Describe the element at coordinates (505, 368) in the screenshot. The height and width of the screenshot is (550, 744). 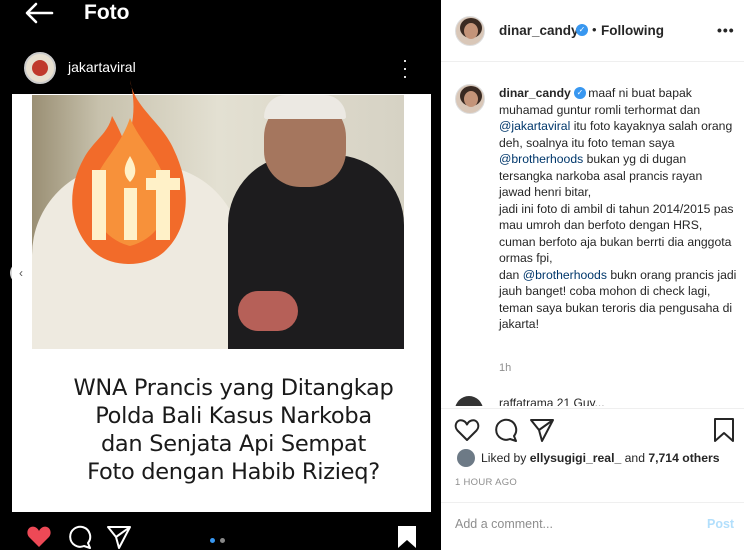
I see `caption-time: 1h` at that location.